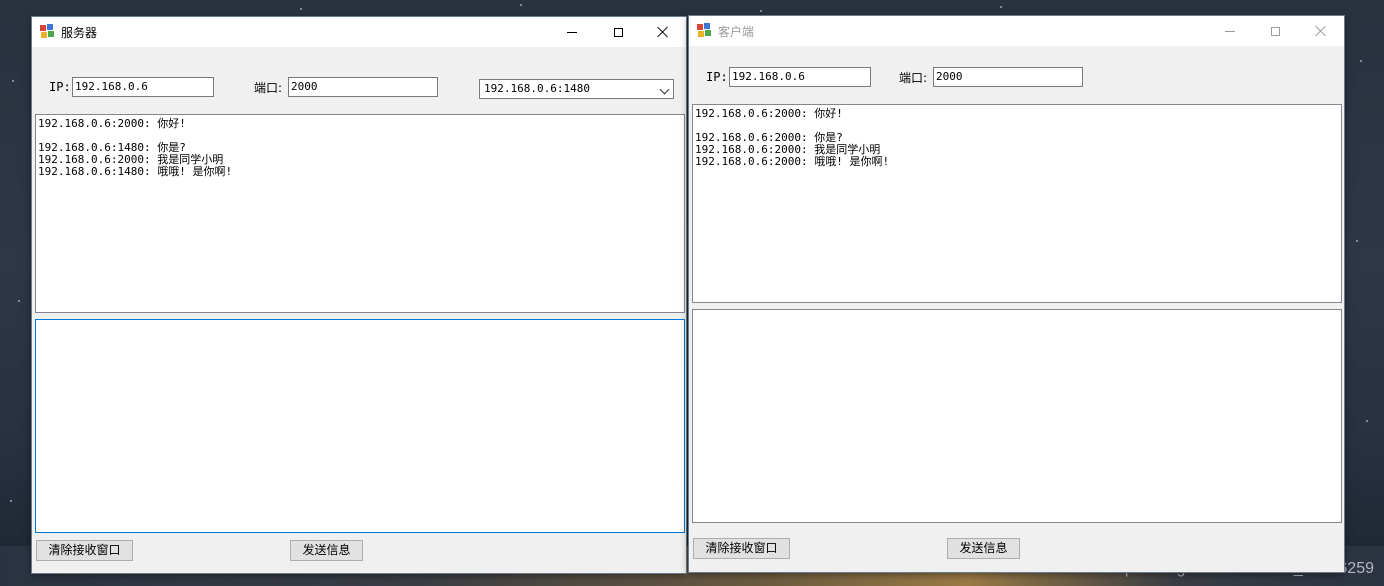  Describe the element at coordinates (537, 88) in the screenshot. I see `client-select-value: 192.168.0.6:1480` at that location.